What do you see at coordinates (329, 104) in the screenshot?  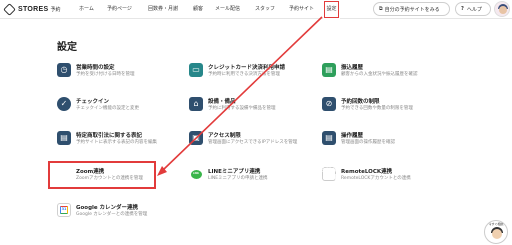 I see `limit-icon: ⊘` at bounding box center [329, 104].